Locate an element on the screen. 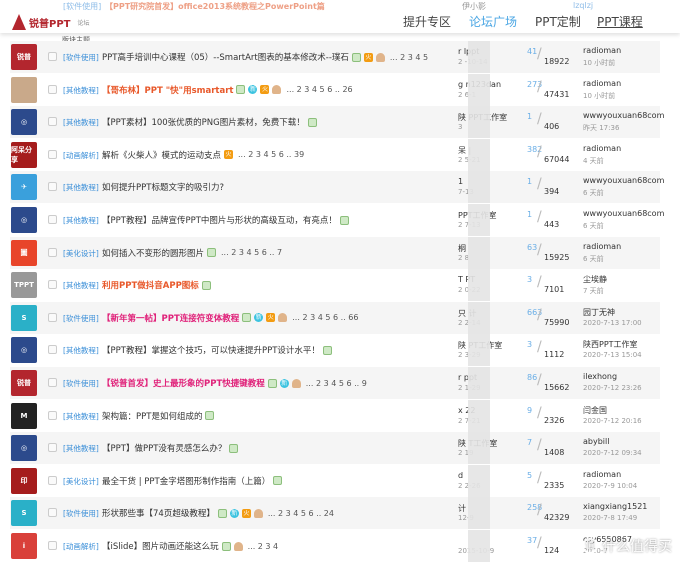 The width and height of the screenshot is (680, 562). nav-ppt-course: PPT课程 is located at coordinates (620, 21).